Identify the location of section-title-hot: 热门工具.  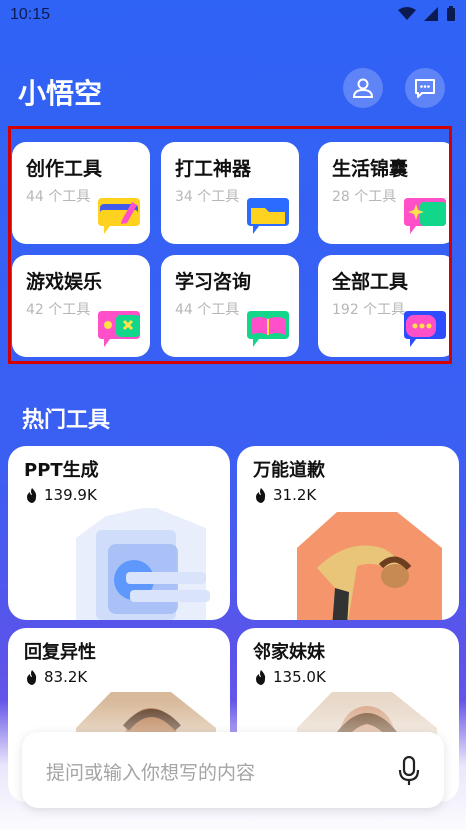
(66, 420).